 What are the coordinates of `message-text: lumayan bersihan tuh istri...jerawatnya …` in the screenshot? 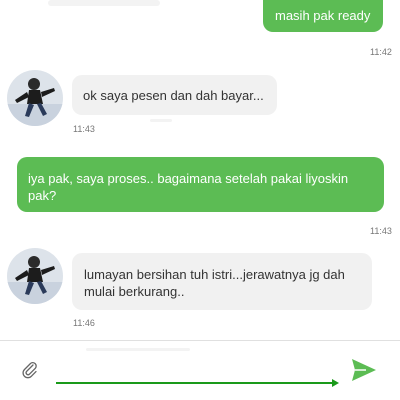 It's located at (214, 283).